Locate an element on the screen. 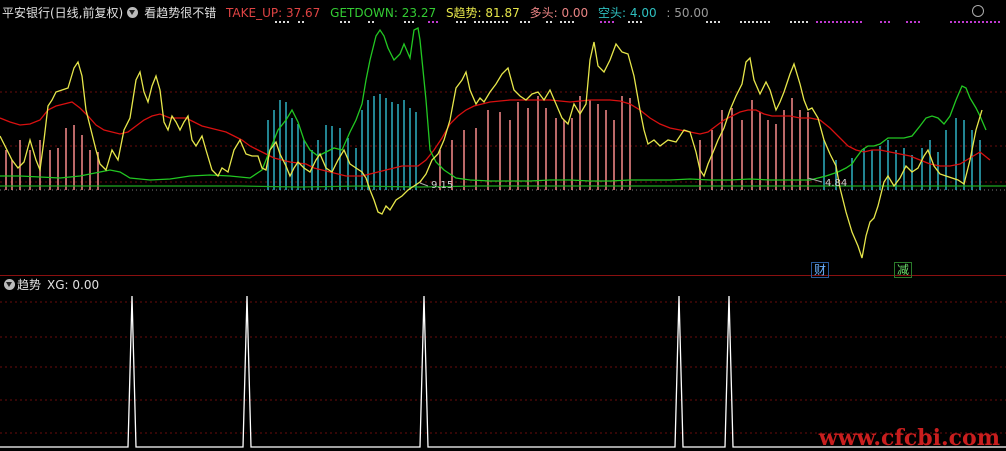  sub-panel-title: 趋势 is located at coordinates (29, 285).